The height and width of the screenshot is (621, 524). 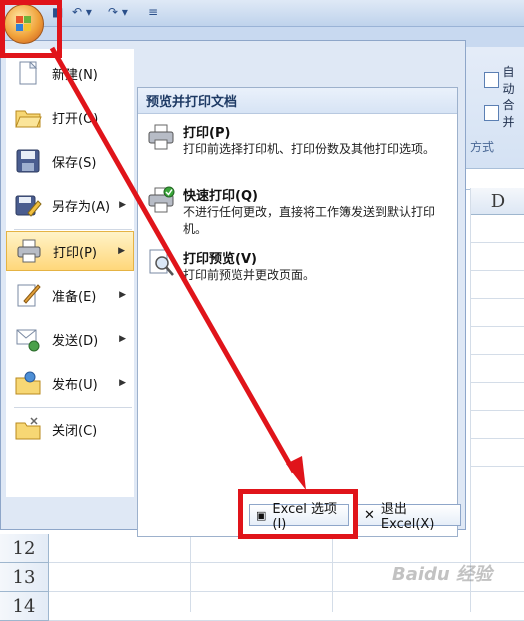 I want to click on menu-item-label: 打开(O), so click(x=75, y=119).